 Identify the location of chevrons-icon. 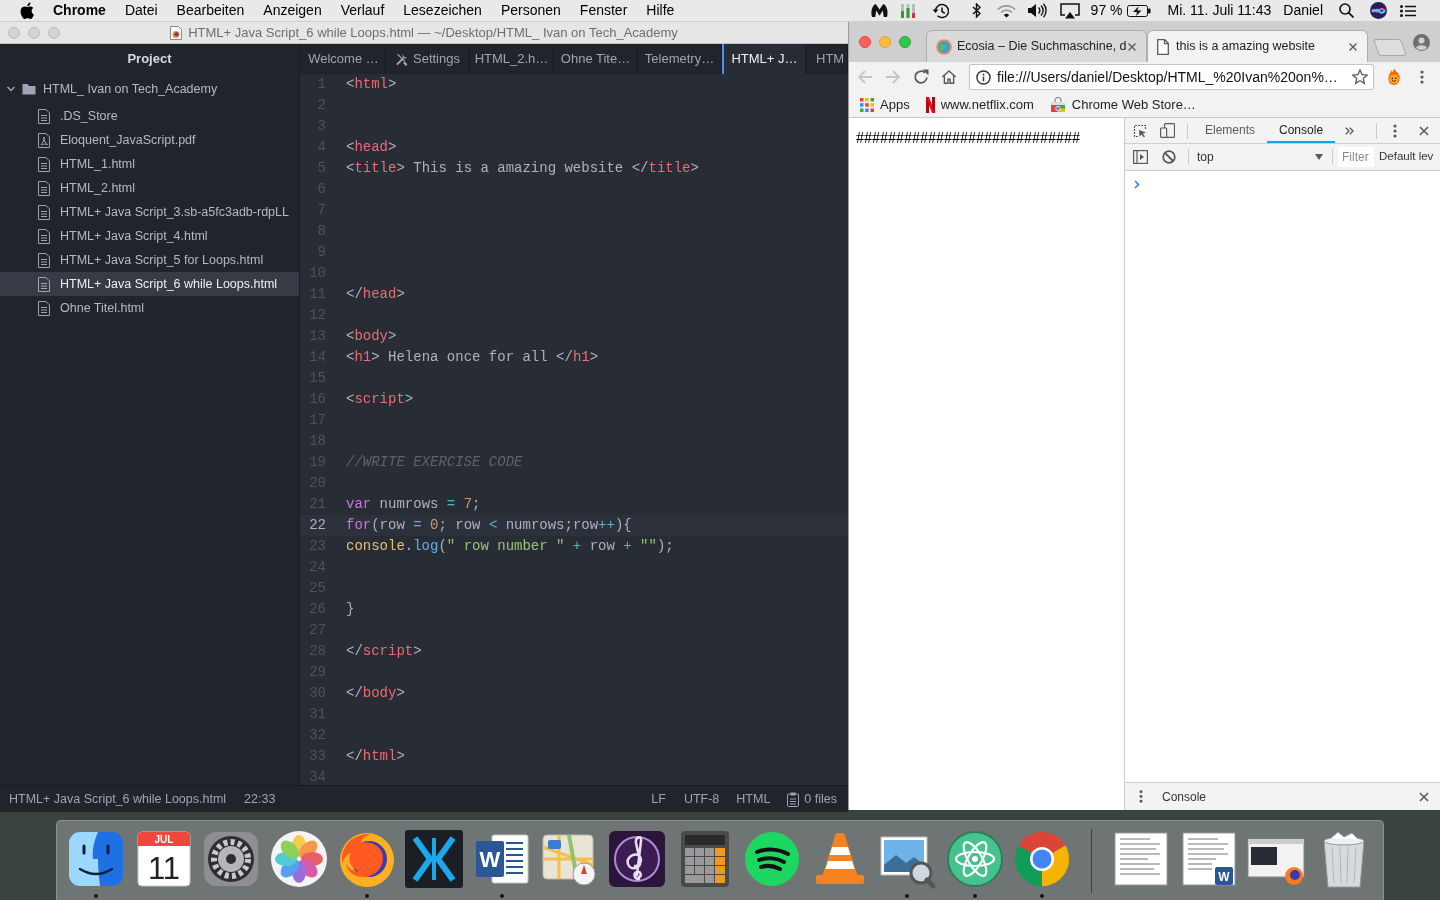
(1350, 130).